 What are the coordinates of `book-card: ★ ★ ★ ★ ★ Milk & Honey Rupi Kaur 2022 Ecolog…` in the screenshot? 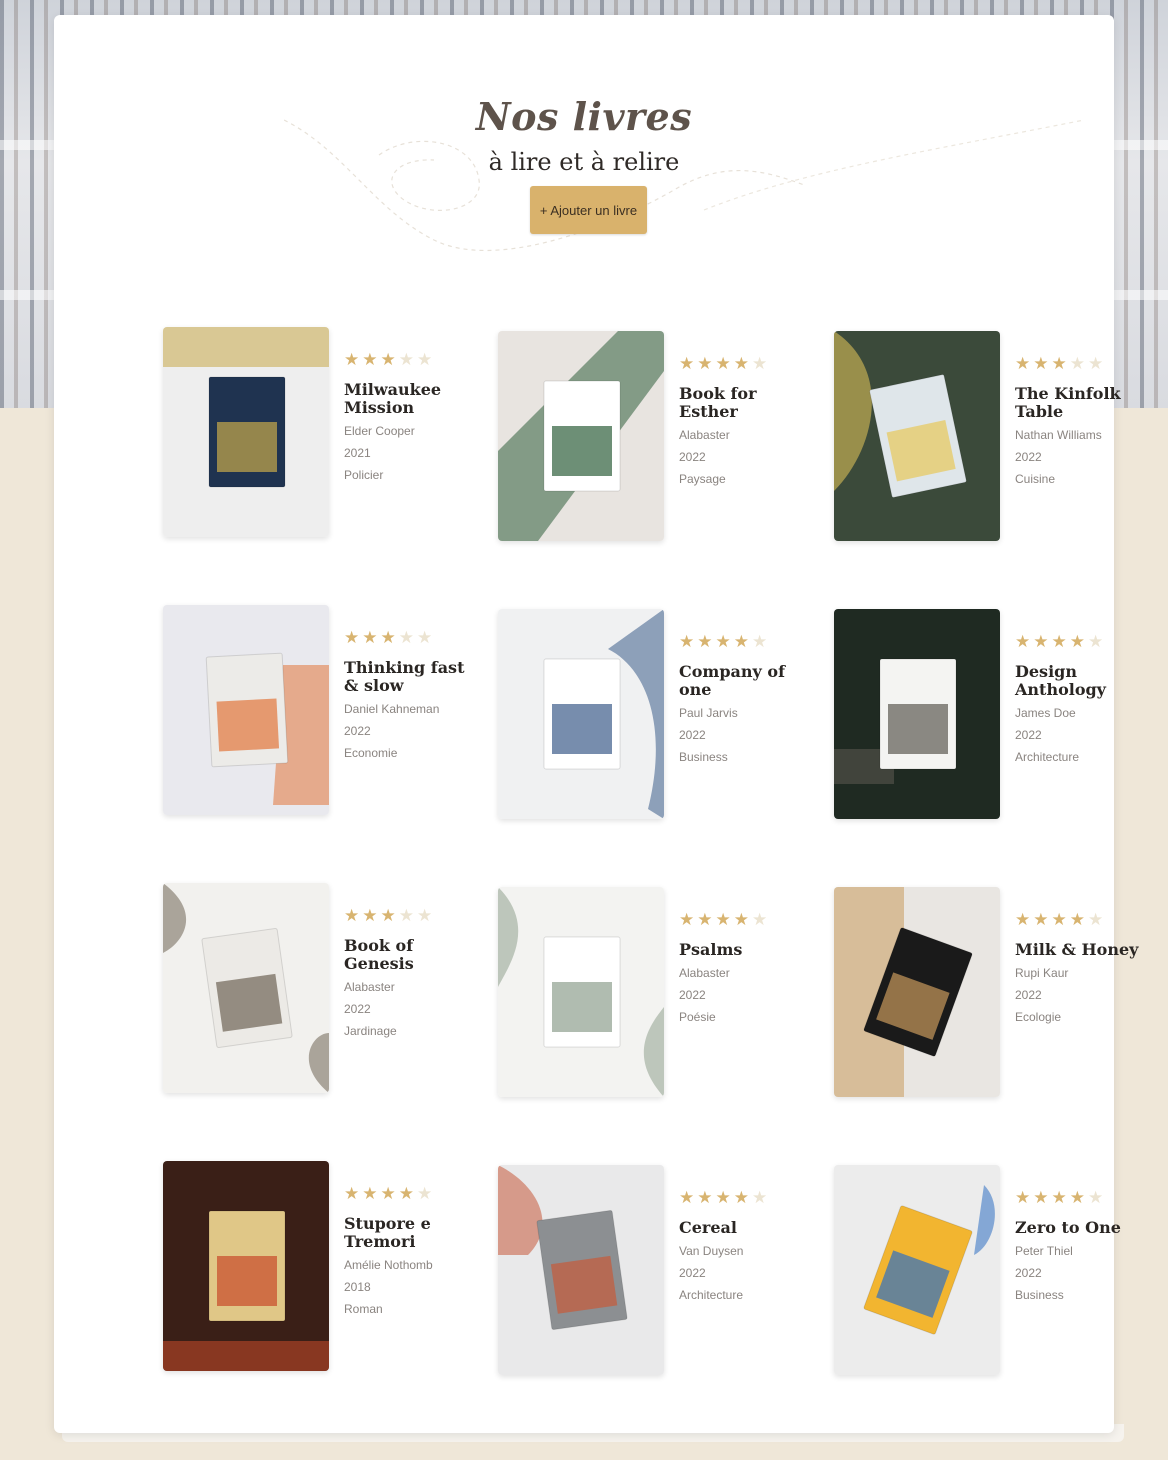 It's located at (994, 993).